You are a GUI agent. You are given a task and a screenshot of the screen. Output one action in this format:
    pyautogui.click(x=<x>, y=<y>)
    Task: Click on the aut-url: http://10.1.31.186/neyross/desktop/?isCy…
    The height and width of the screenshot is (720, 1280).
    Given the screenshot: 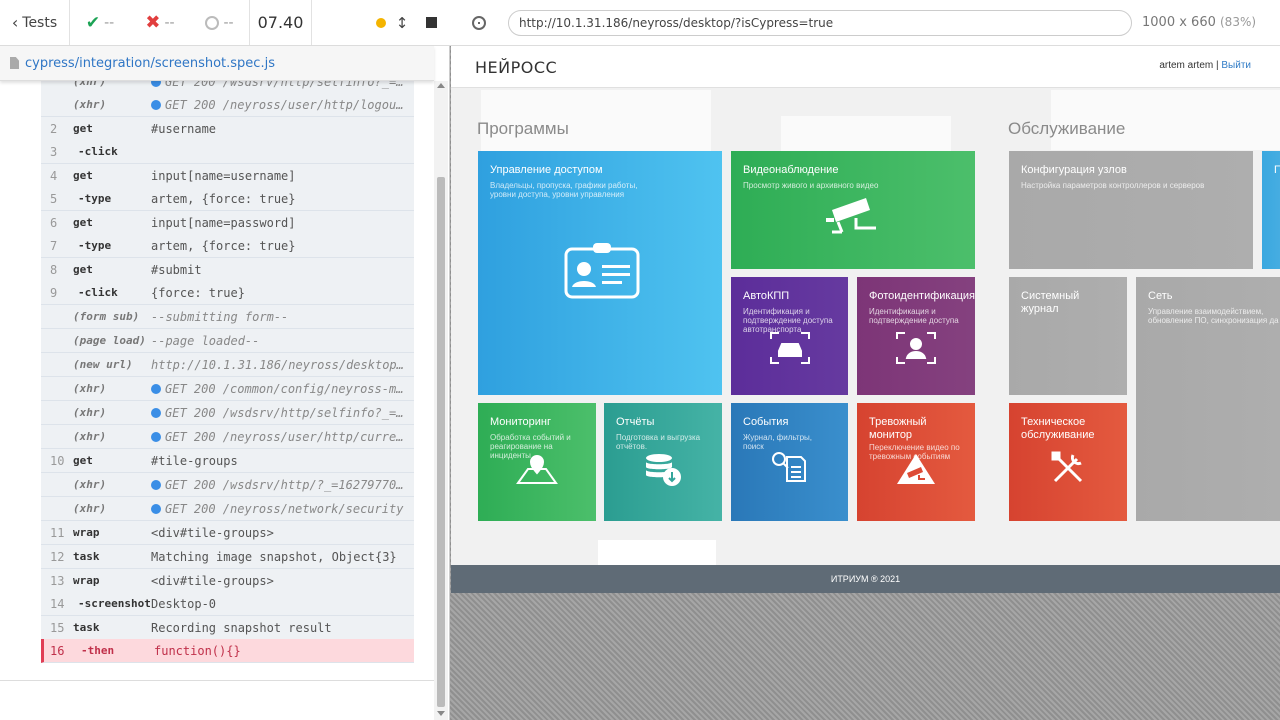 What is the action you would take?
    pyautogui.click(x=676, y=22)
    